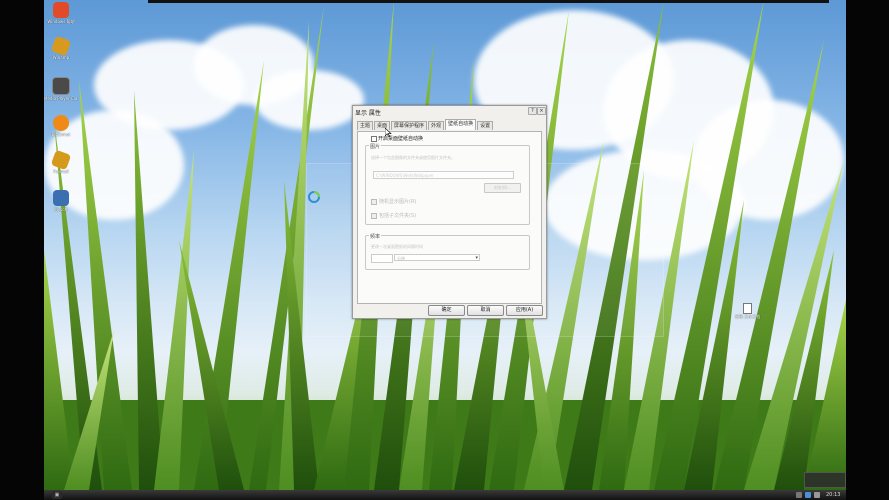 The image size is (889, 500). What do you see at coordinates (541, 111) in the screenshot?
I see `close-button: ×` at bounding box center [541, 111].